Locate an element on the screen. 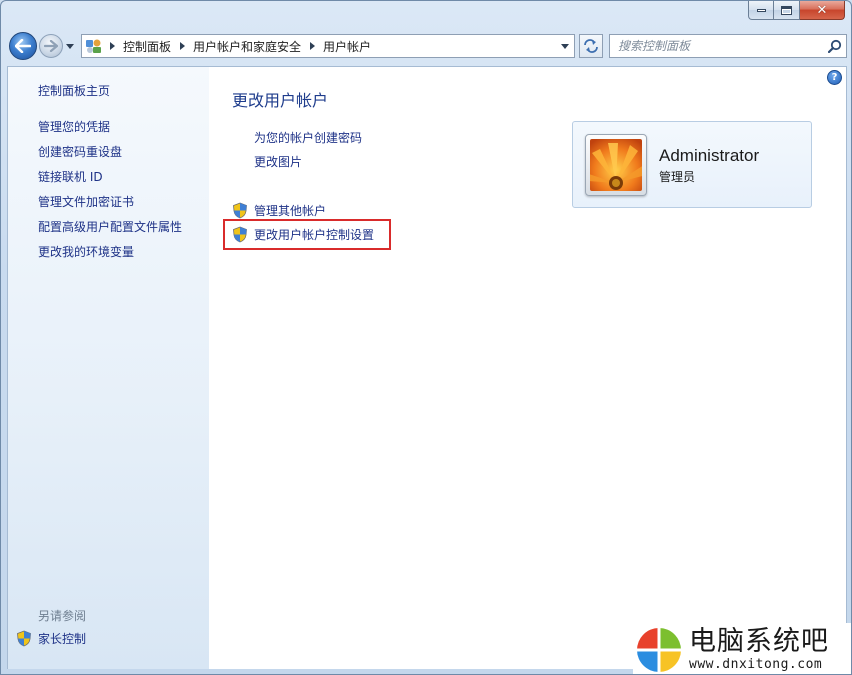 This screenshot has width=852, height=675. help-icon: ? is located at coordinates (834, 77).